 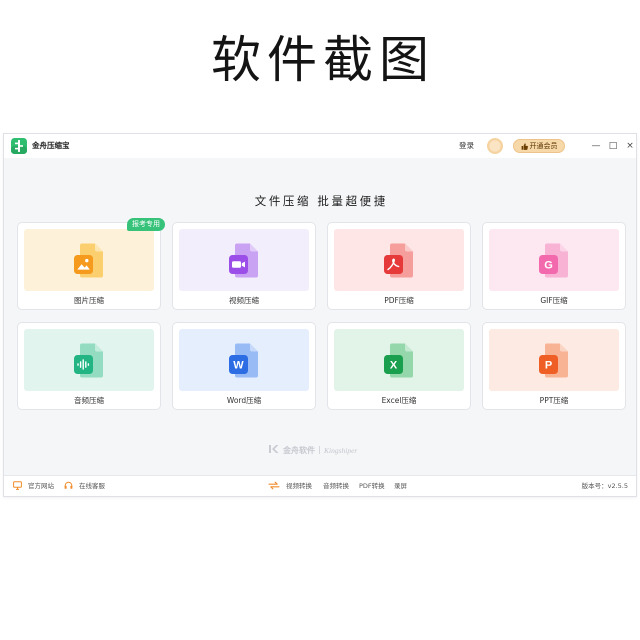 I want to click on video-icon, so click(x=244, y=260).